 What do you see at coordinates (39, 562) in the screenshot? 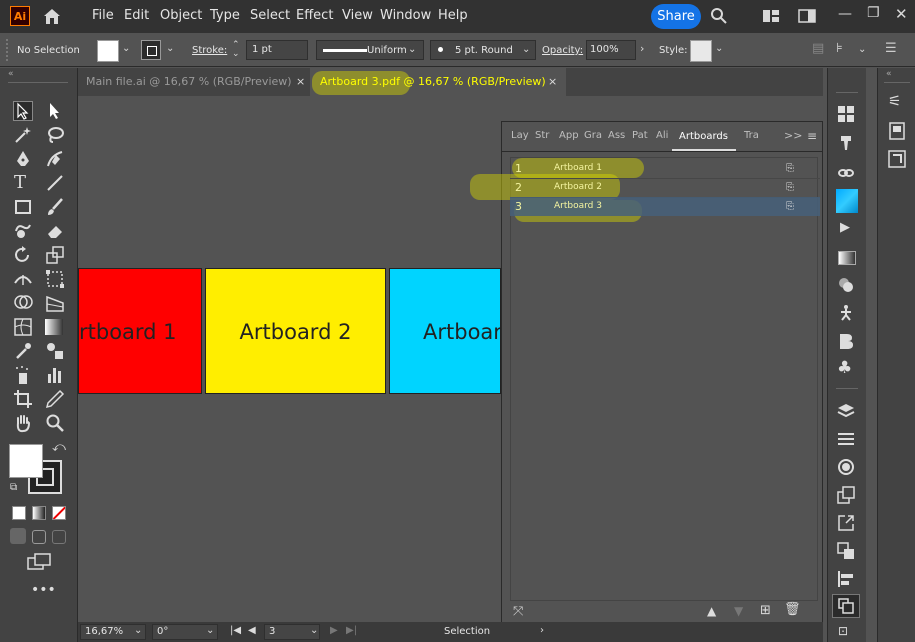
I see `screen-mode-icon` at bounding box center [39, 562].